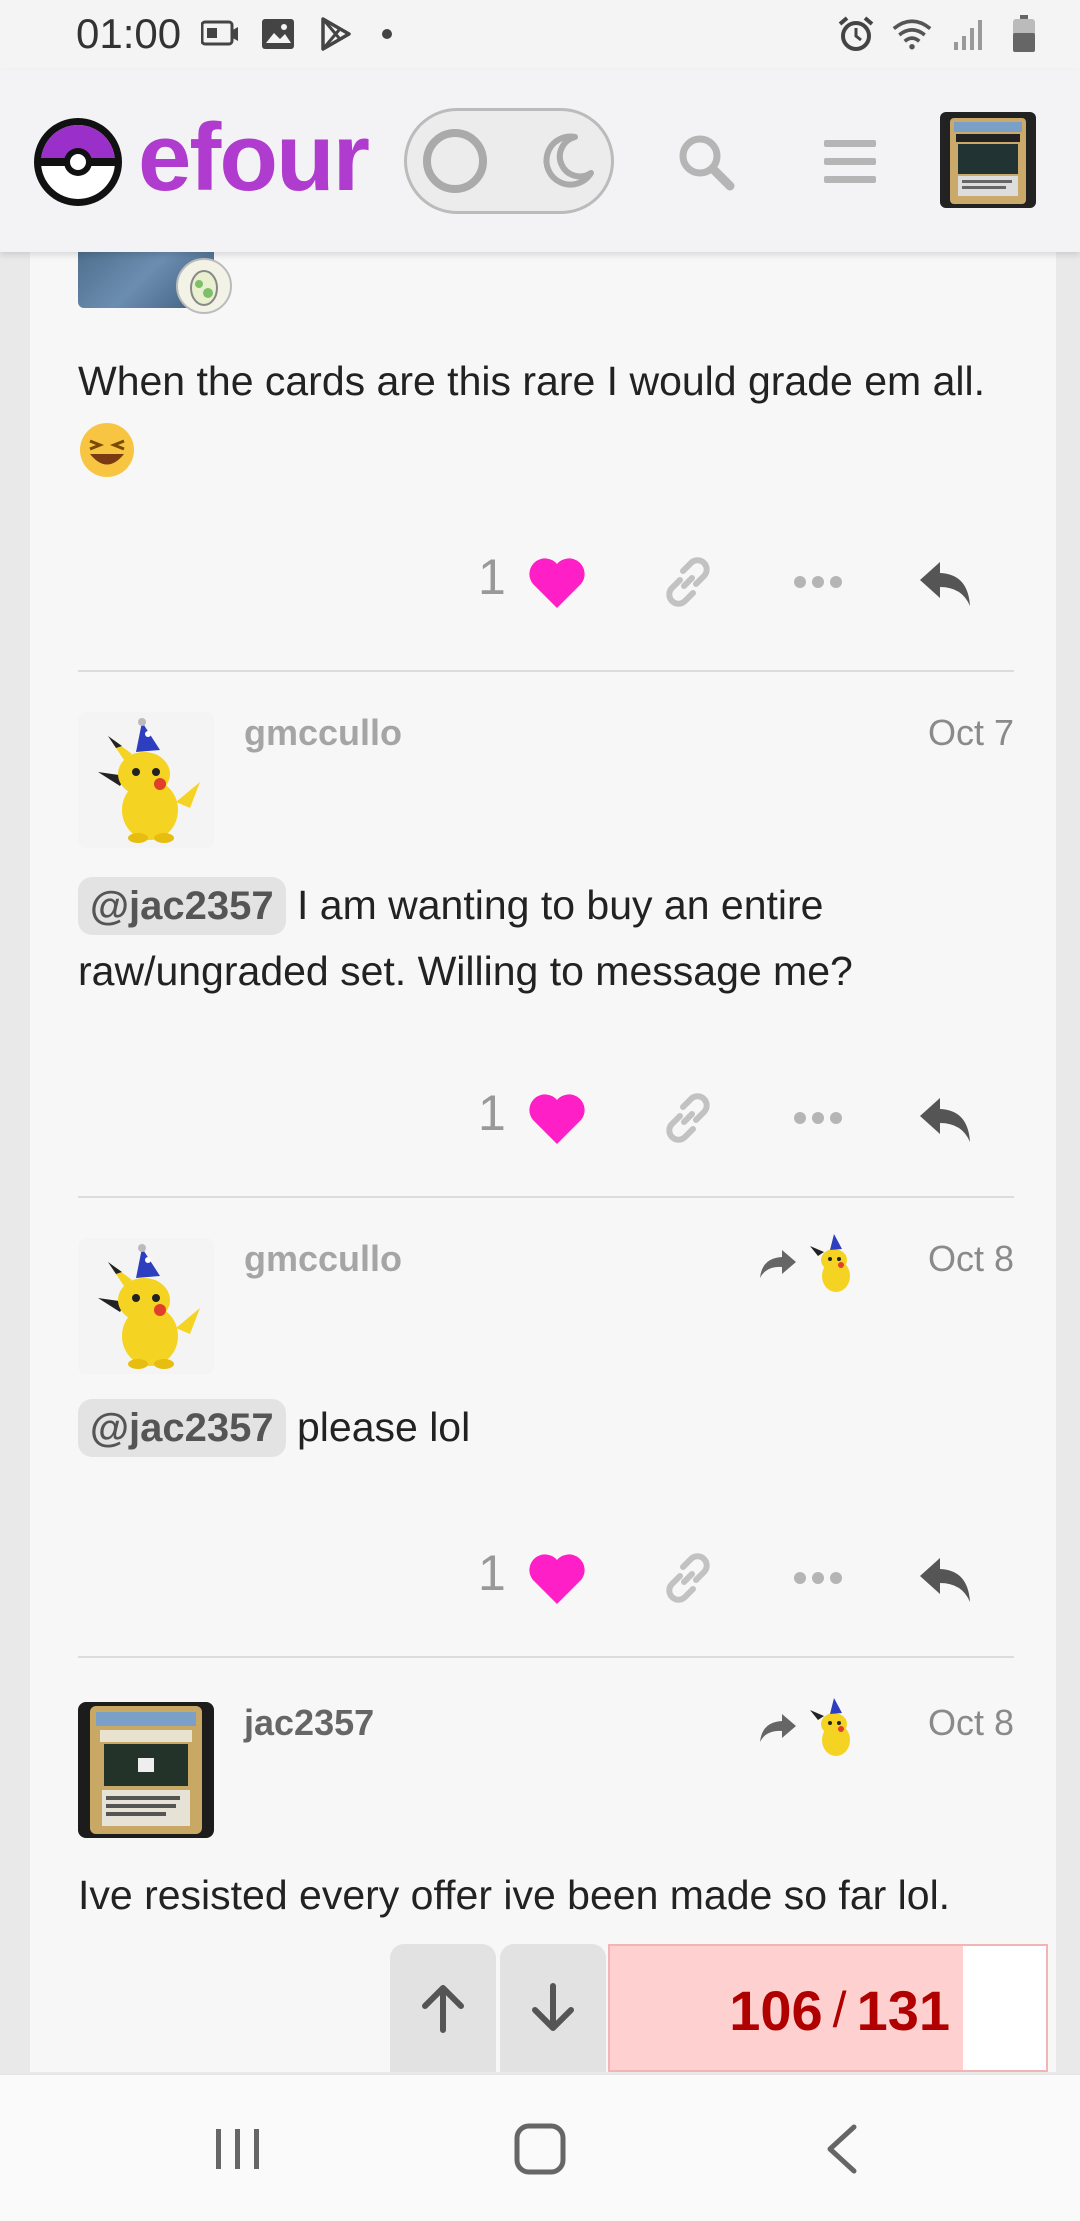 This screenshot has width=1080, height=2221. Describe the element at coordinates (546, 1427) in the screenshot. I see `post-body: @jac2357 please lol` at that location.